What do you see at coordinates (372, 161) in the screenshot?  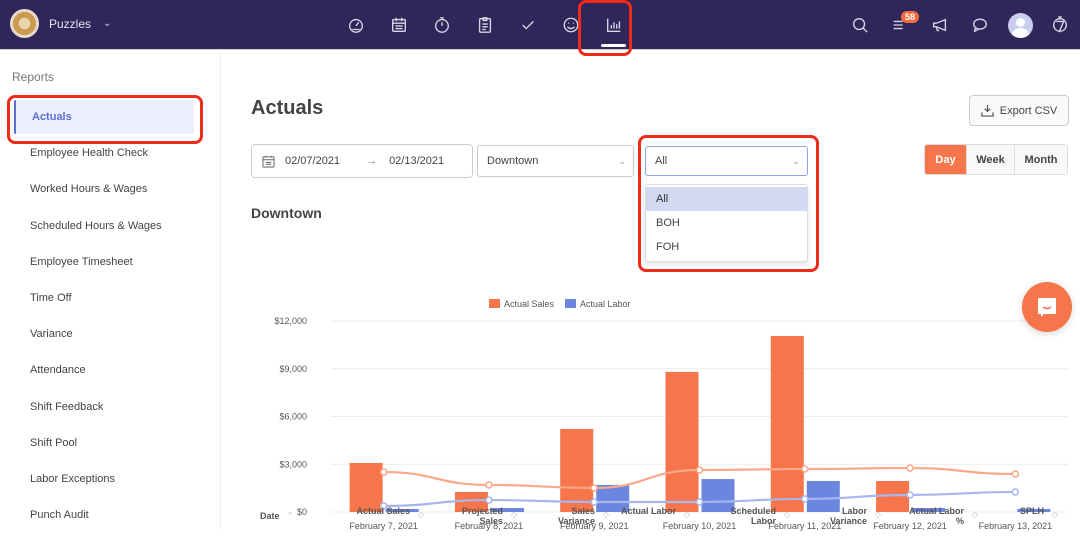 I see `arrow-right-icon: →` at bounding box center [372, 161].